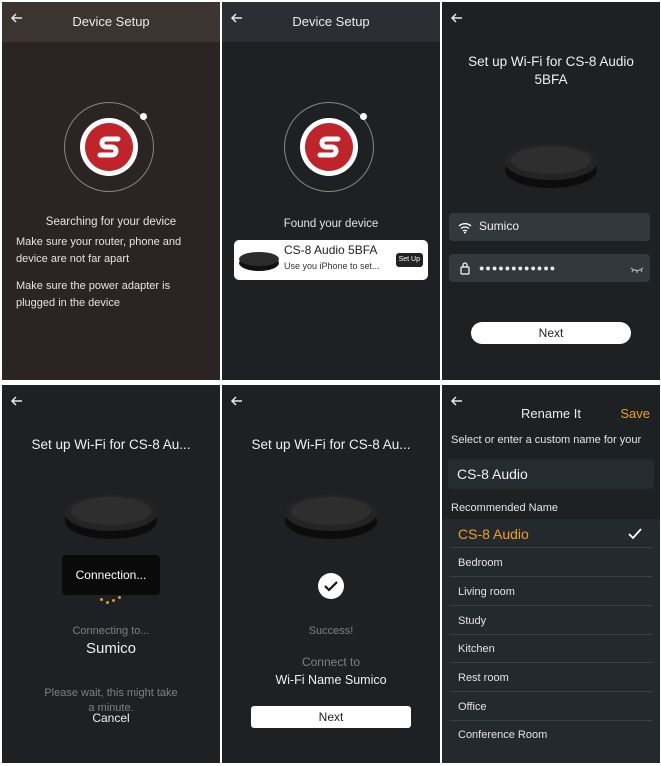 This screenshot has height=766, width=661. I want to click on tip-line-2: device are not far apart, so click(73, 259).